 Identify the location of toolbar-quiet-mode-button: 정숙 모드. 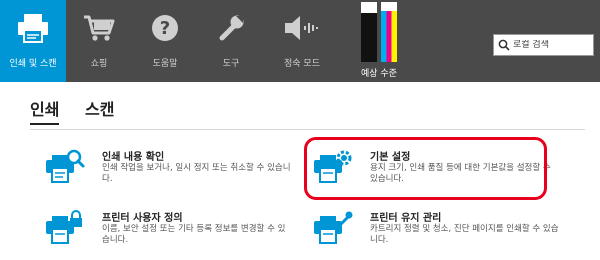
(302, 41).